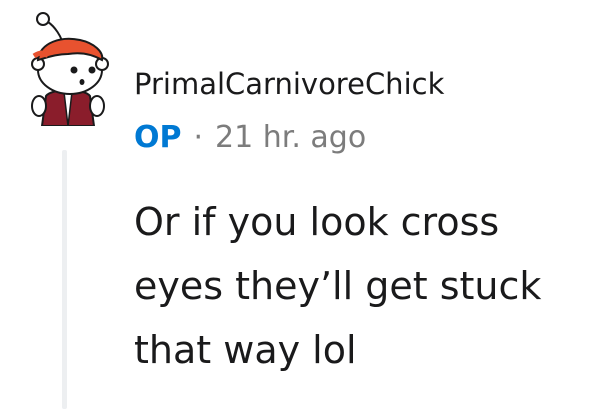 This screenshot has width=599, height=409. What do you see at coordinates (338, 286) in the screenshot?
I see `comment-body-line: eyes they’ll get stuck` at bounding box center [338, 286].